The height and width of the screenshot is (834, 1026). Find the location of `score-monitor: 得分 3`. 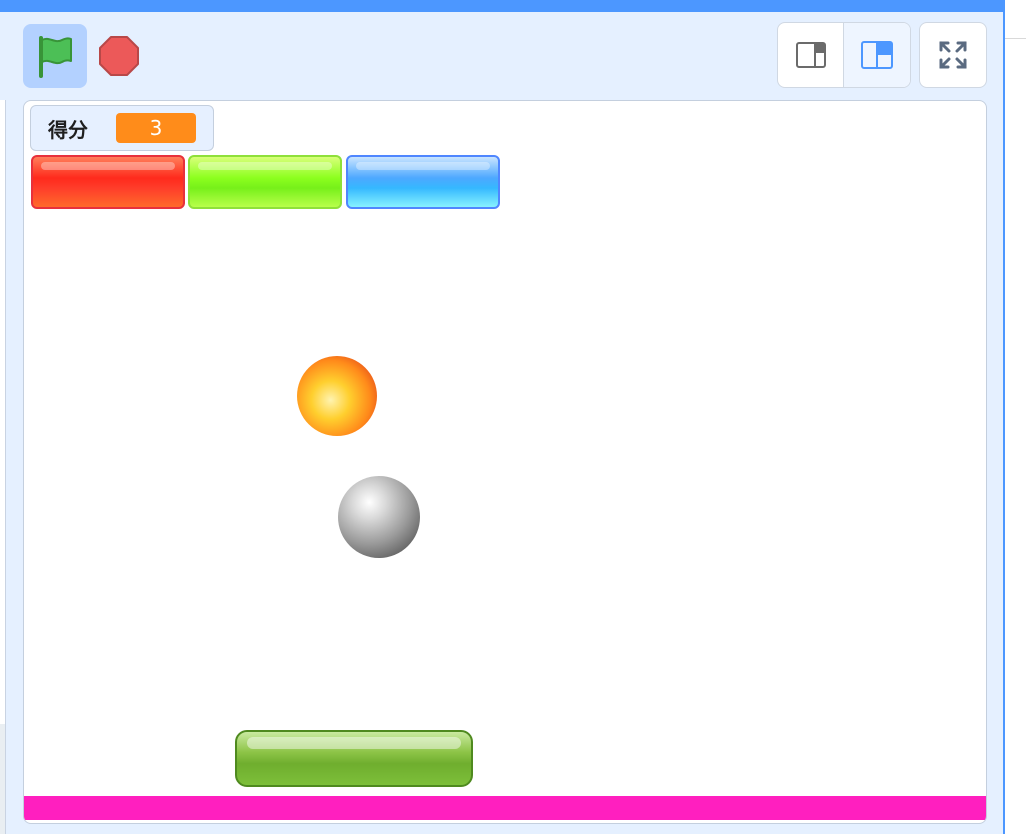

score-monitor: 得分 3 is located at coordinates (122, 128).